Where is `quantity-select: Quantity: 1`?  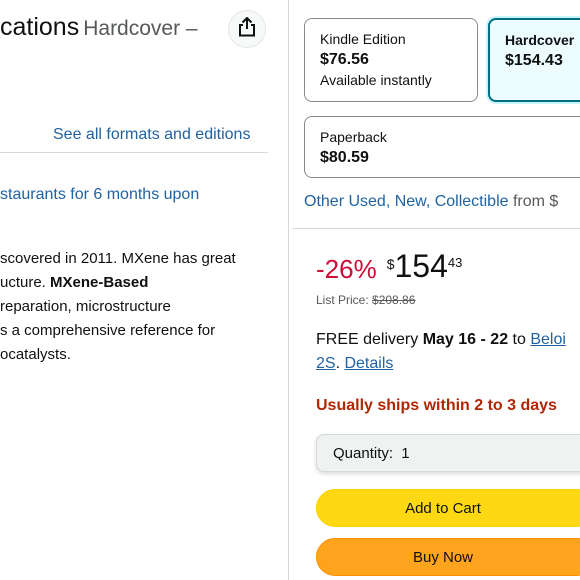 quantity-select: Quantity: 1 is located at coordinates (448, 453).